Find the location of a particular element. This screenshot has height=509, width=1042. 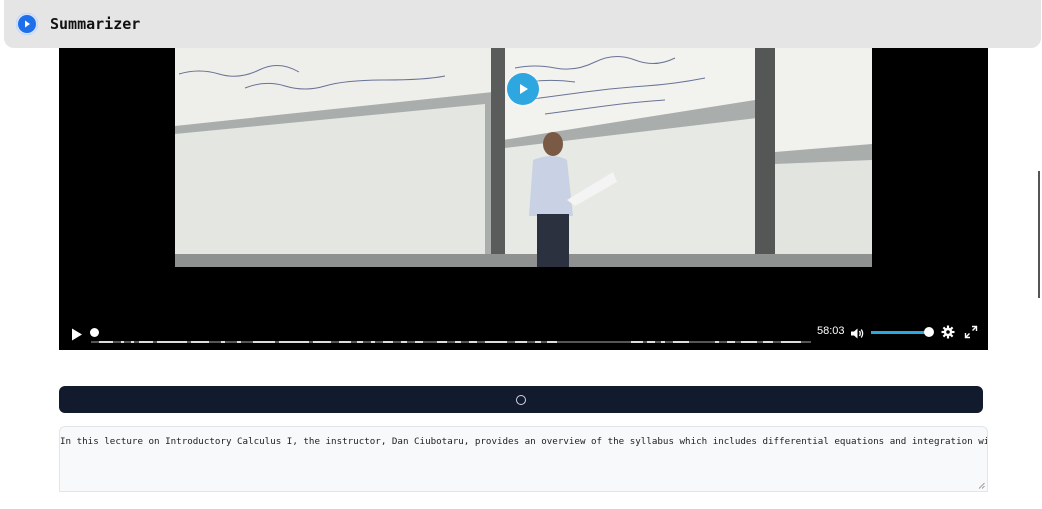

app-title: Summarizer is located at coordinates (95, 24).